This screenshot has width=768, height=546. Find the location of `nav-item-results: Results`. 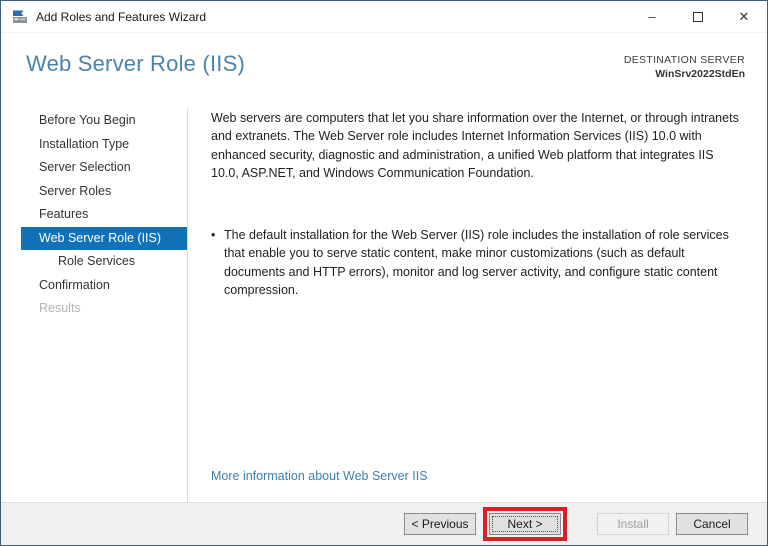

nav-item-results: Results is located at coordinates (60, 308).